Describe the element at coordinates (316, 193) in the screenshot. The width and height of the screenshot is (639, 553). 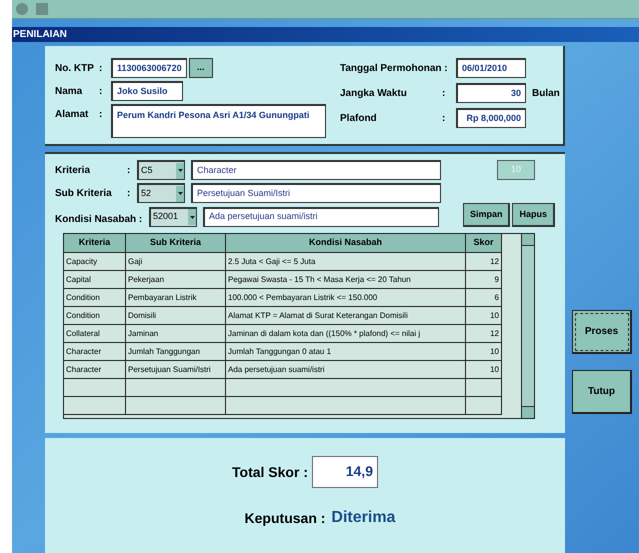
I see `description-field: Persetujuan Suami/Istri` at that location.